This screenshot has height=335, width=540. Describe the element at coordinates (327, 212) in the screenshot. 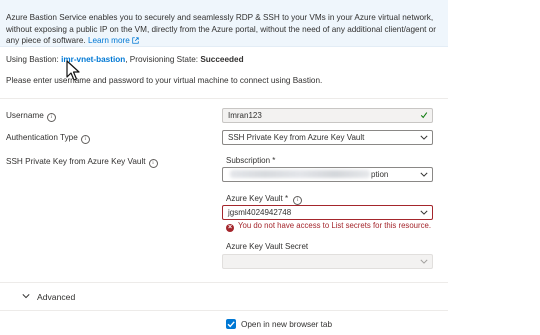

I see `key-vault-dropdown: jgsml4024942748` at that location.